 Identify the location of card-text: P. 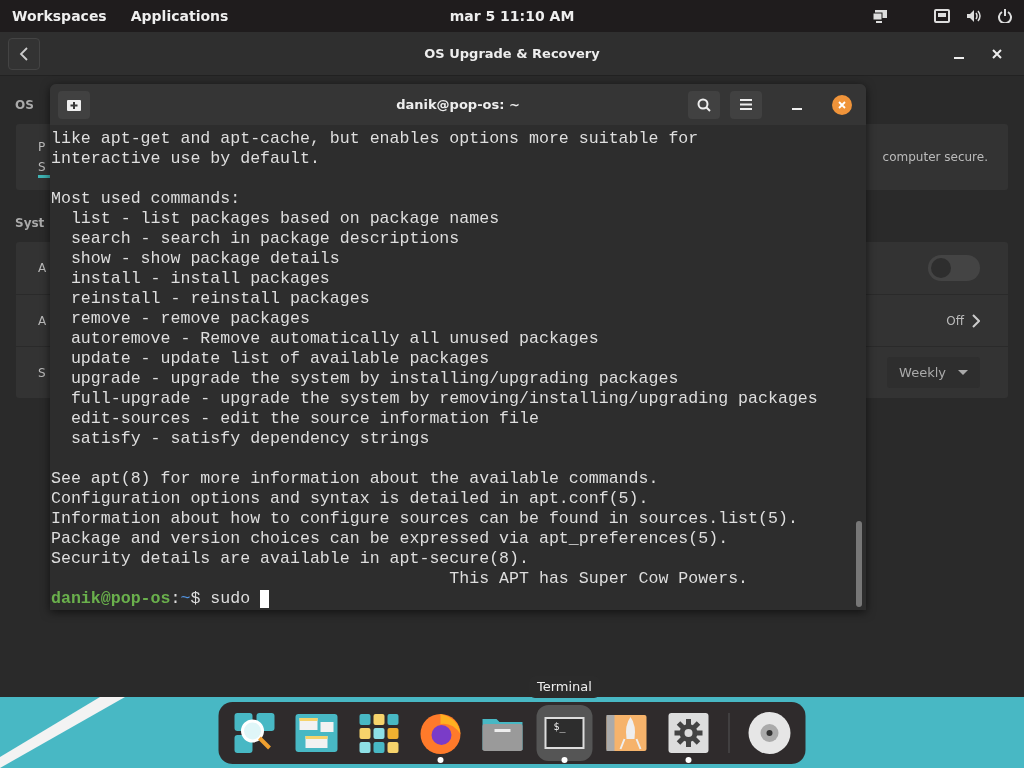
(42, 147).